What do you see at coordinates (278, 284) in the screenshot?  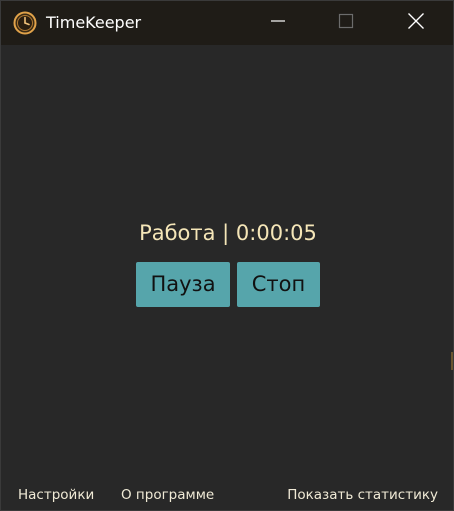 I see `stop-button: Стоп` at bounding box center [278, 284].